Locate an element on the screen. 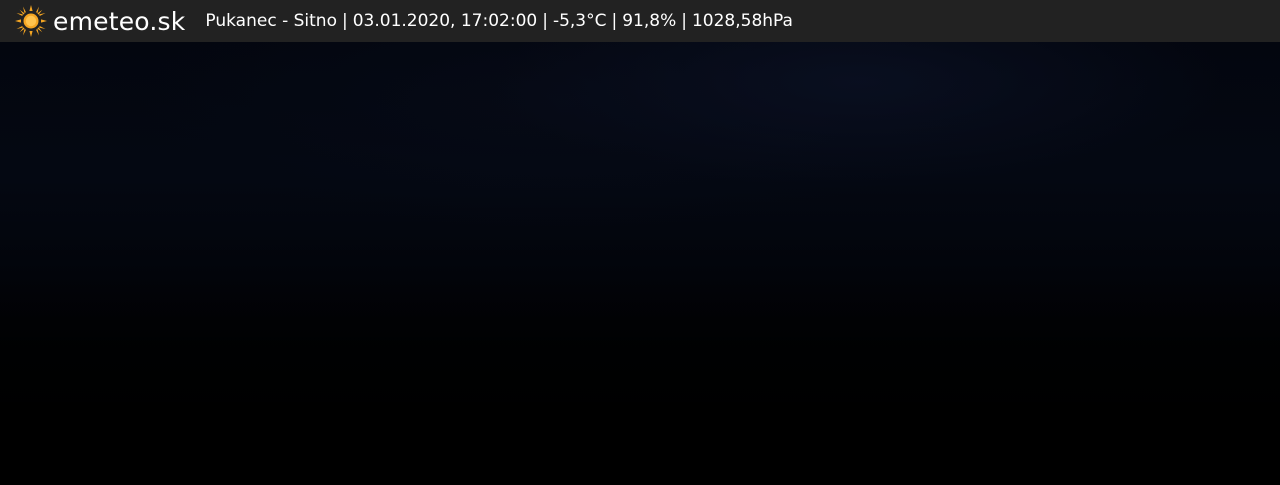  location-label: Pukanec - Sitno is located at coordinates (271, 20).